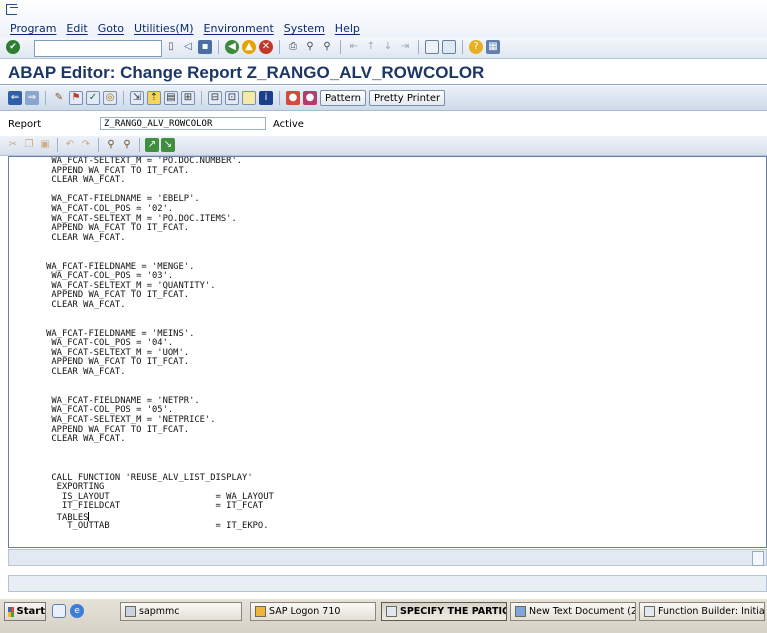 The height and width of the screenshot is (633, 767). Describe the element at coordinates (152, 145) in the screenshot. I see `upload-icon: ↗` at that location.